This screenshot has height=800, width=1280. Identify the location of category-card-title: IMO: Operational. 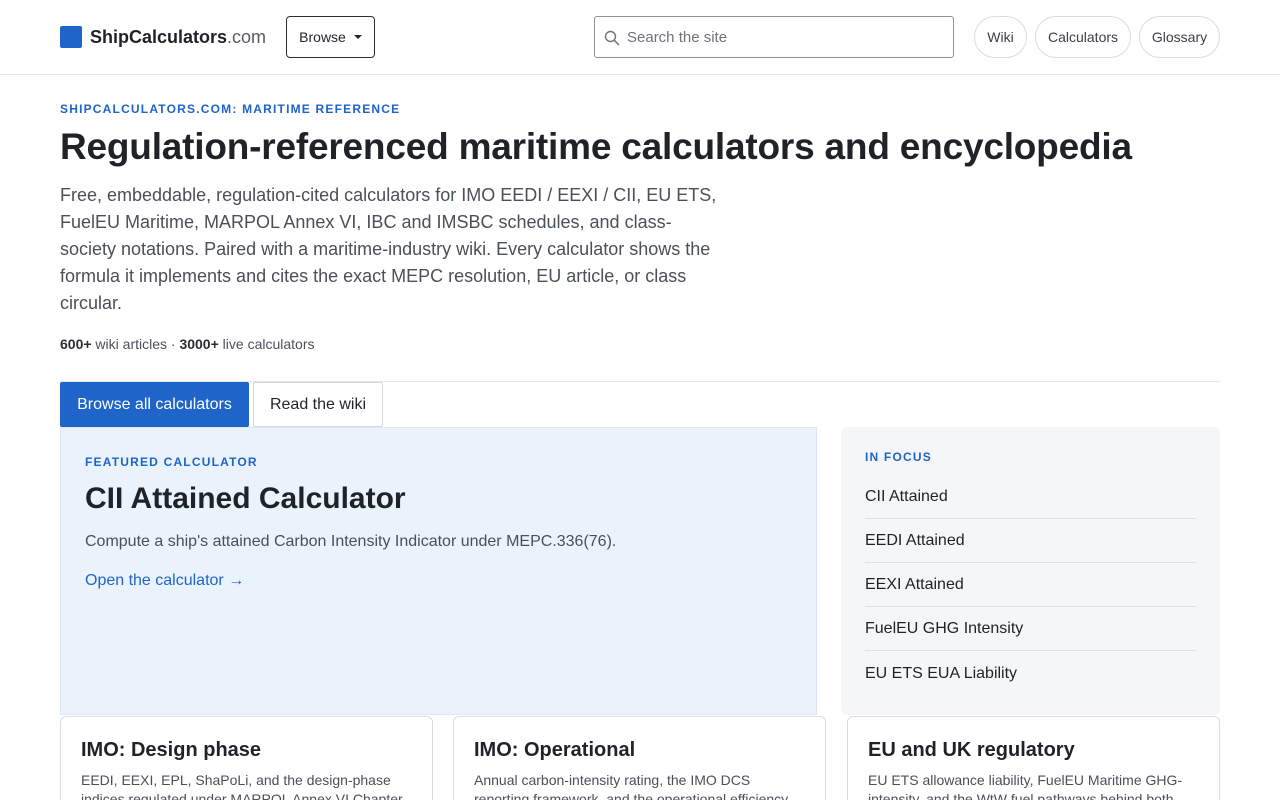
(555, 750).